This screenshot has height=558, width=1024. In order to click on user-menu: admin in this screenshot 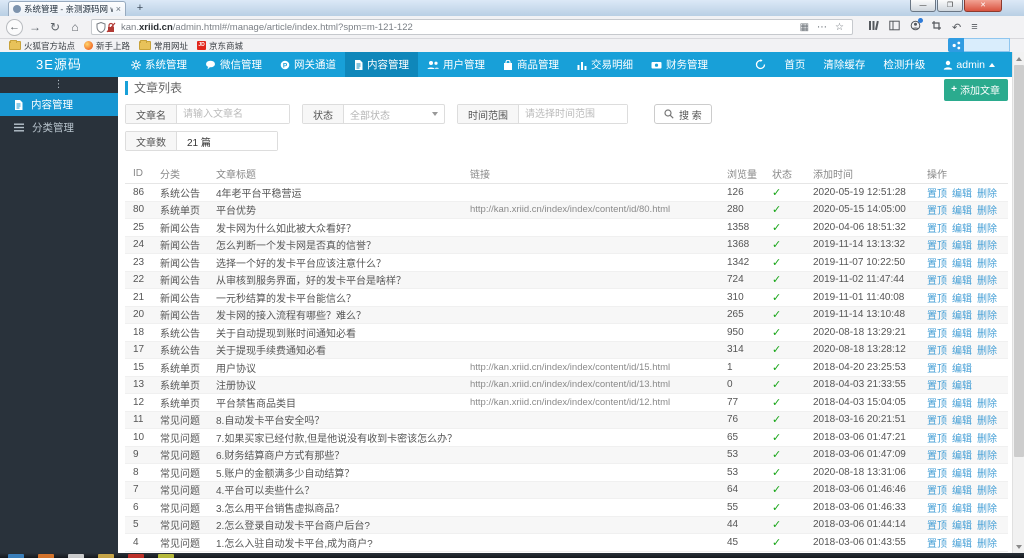, I will do `click(969, 65)`.